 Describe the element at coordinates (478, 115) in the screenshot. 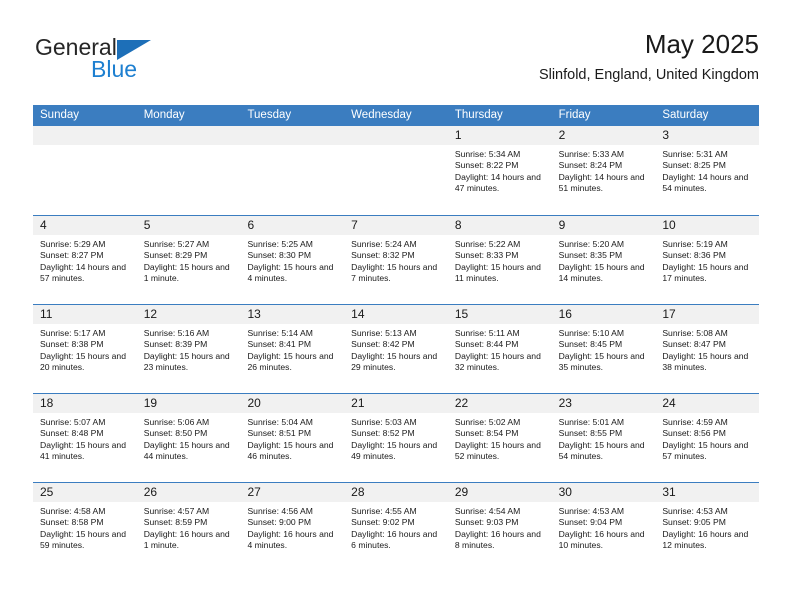

I see `weekday-header-thursday: Thursday` at that location.